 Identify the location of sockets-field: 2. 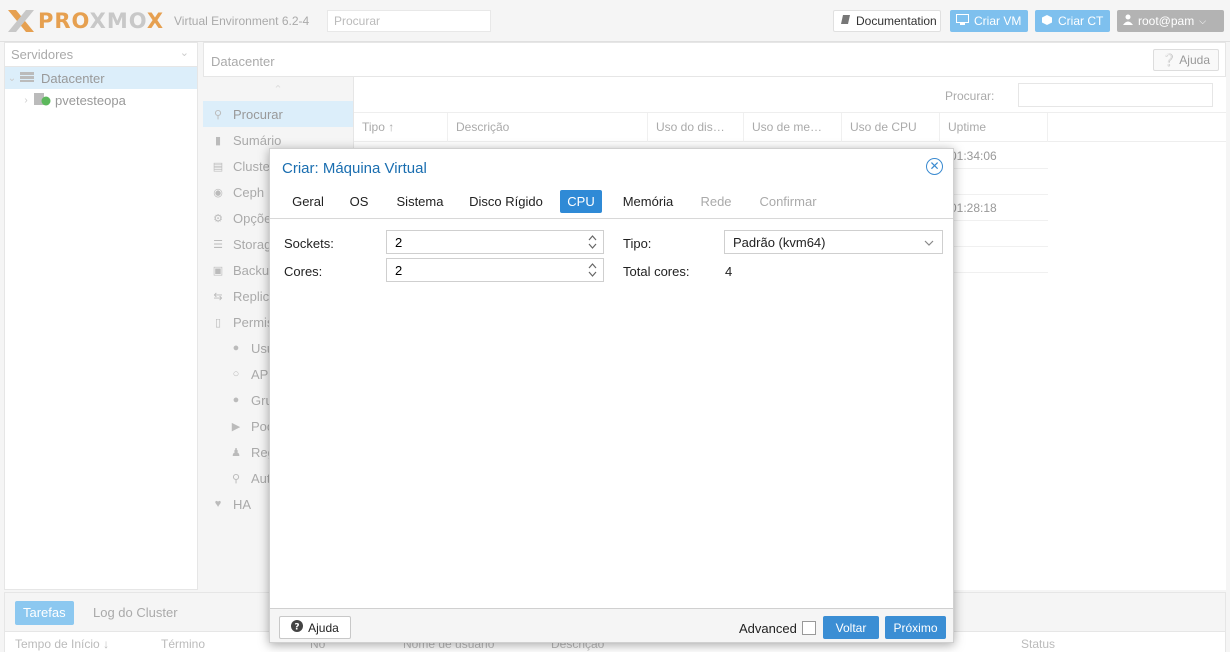
(495, 242).